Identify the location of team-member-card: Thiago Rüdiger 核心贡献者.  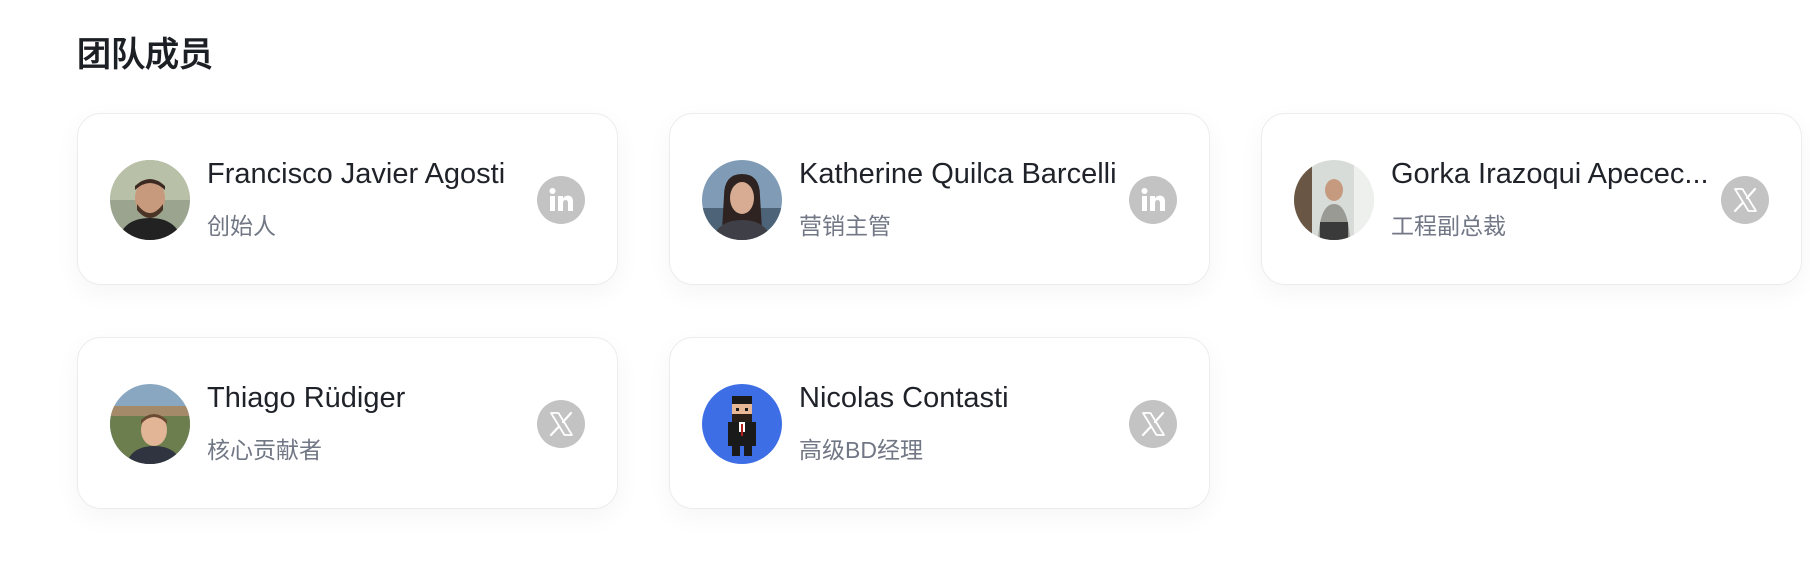
(347, 423).